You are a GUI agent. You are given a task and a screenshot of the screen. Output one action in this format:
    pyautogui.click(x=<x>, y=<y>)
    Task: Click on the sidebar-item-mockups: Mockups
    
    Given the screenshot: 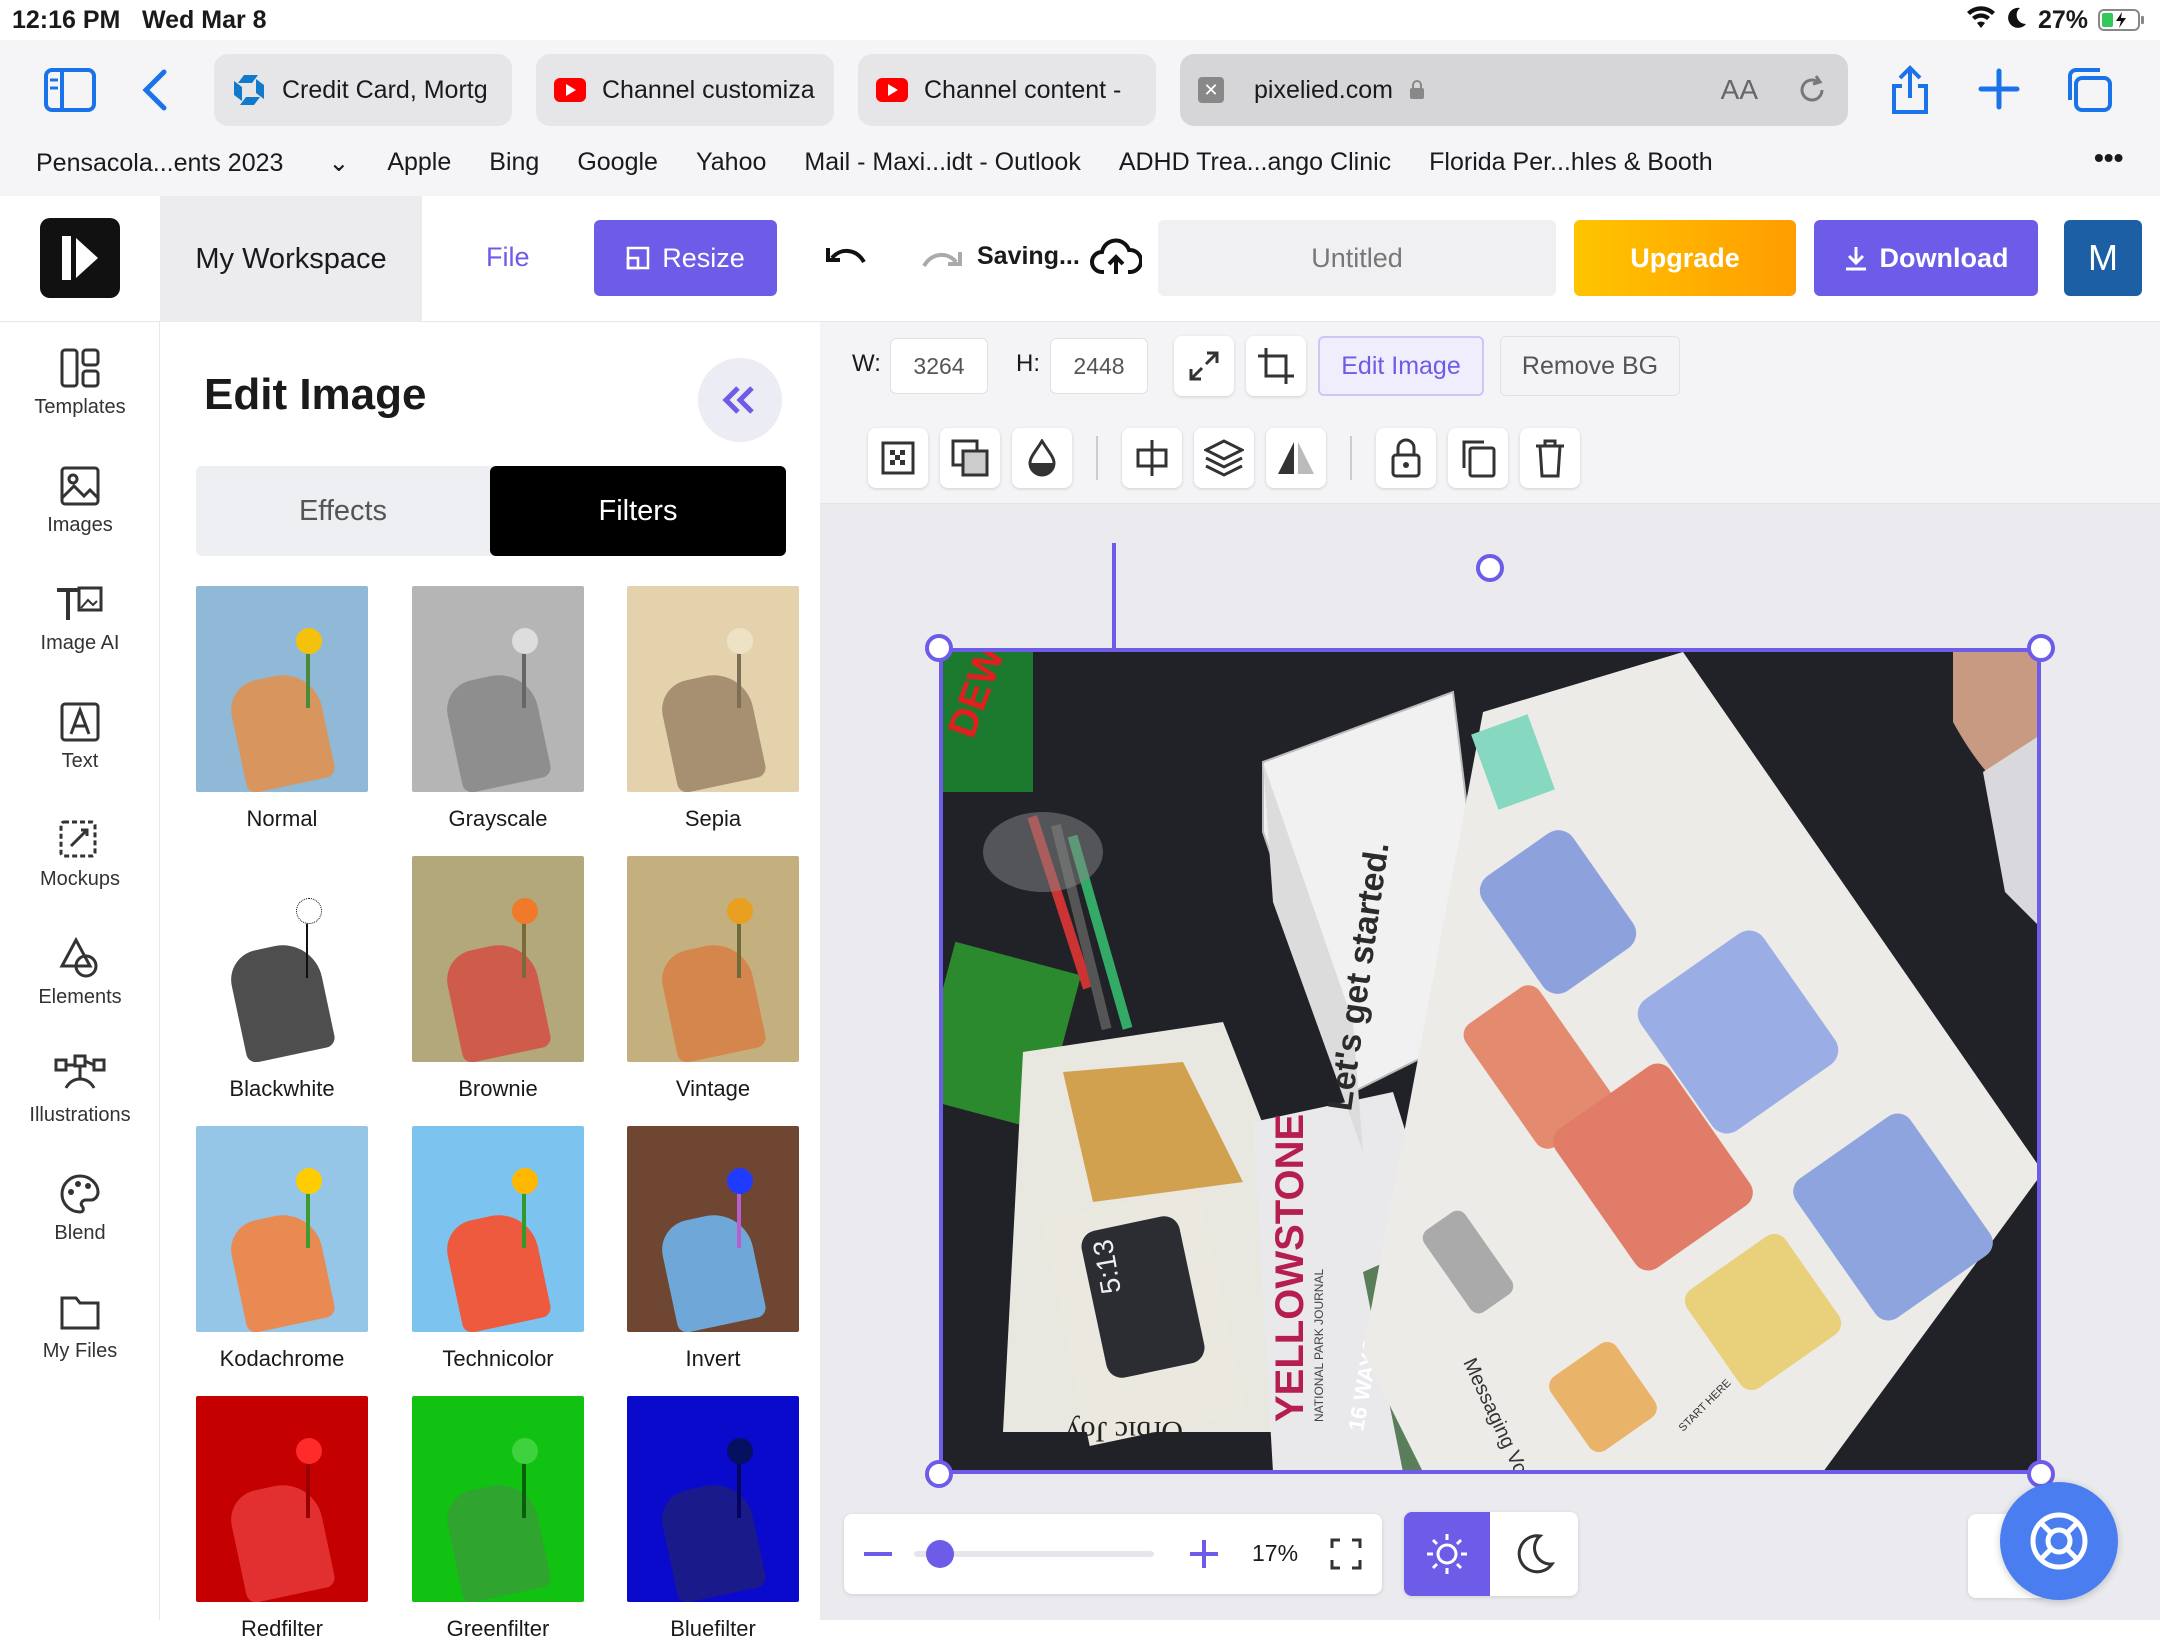 What is the action you would take?
    pyautogui.click(x=80, y=854)
    